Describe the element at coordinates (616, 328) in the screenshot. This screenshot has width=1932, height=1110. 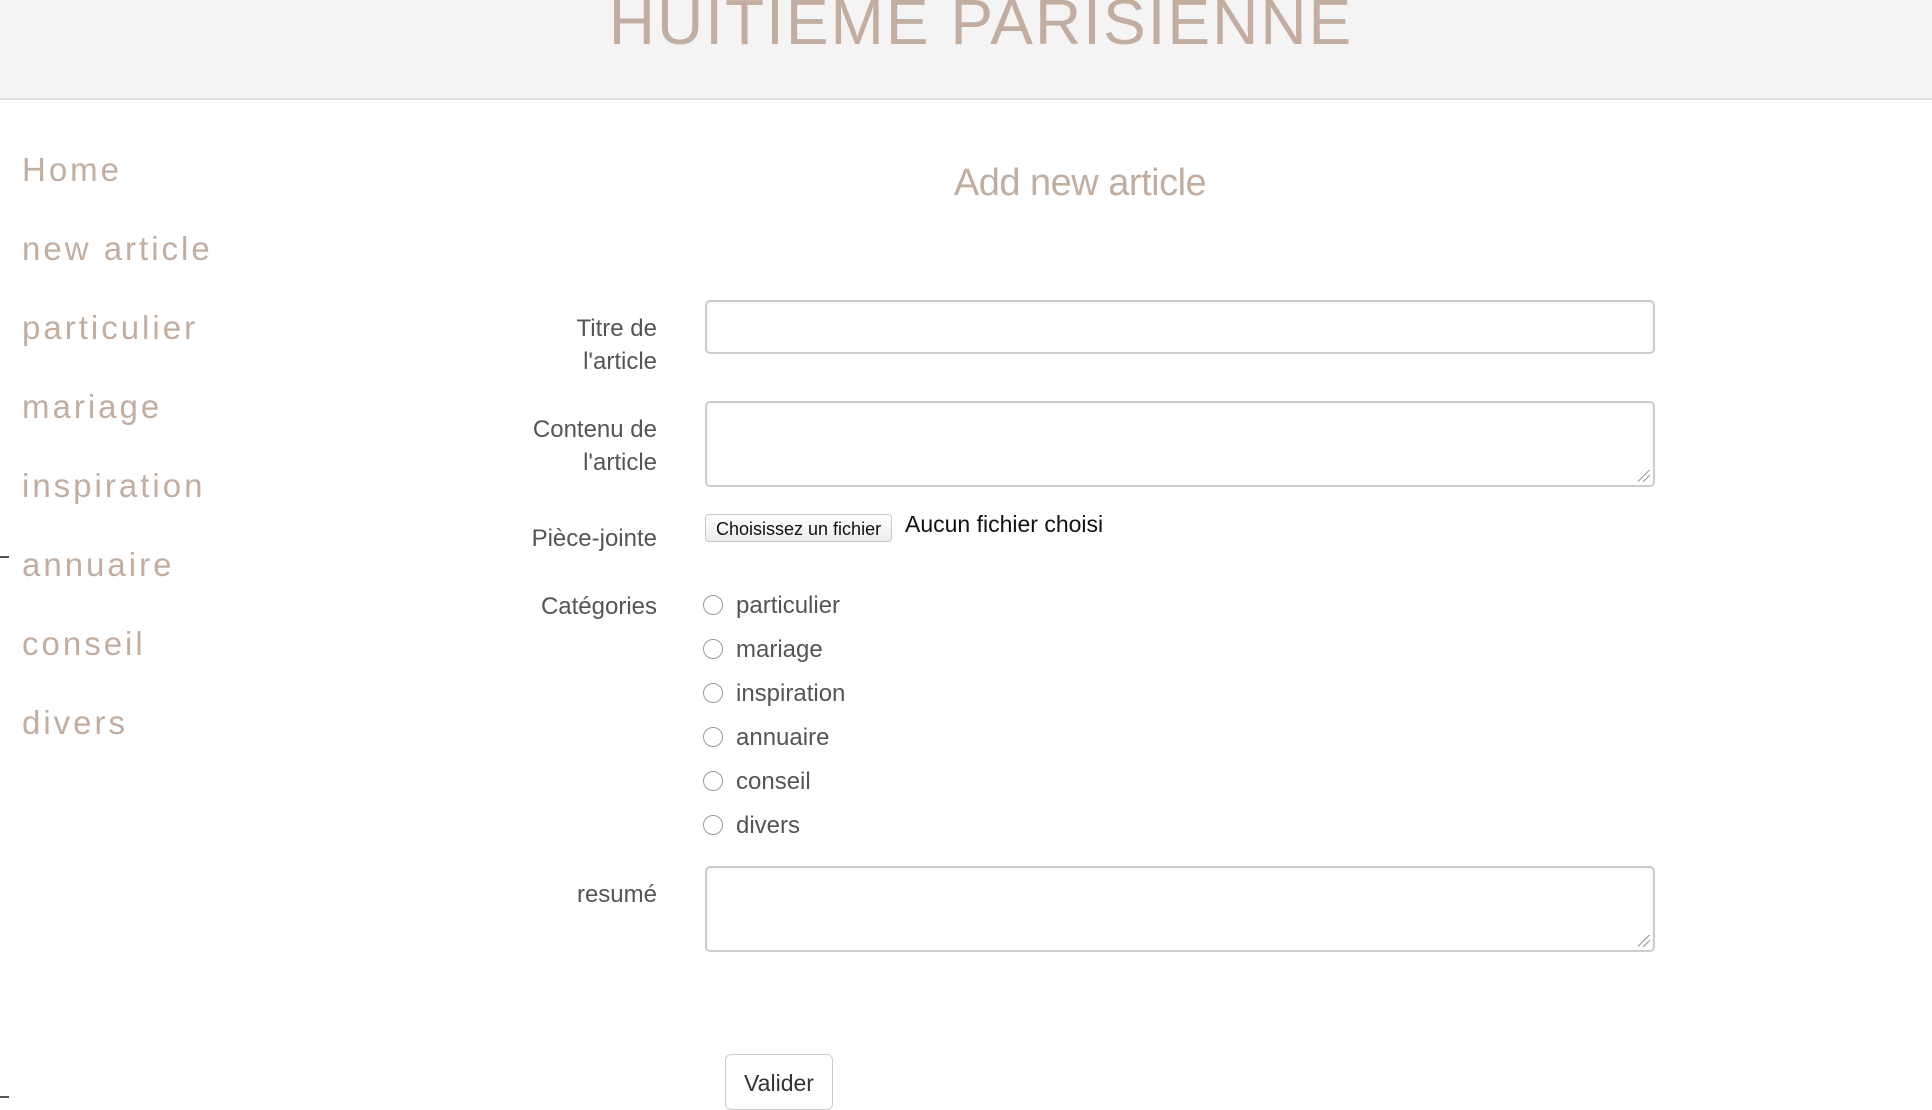
I see `title-label-line1: Titre de` at that location.